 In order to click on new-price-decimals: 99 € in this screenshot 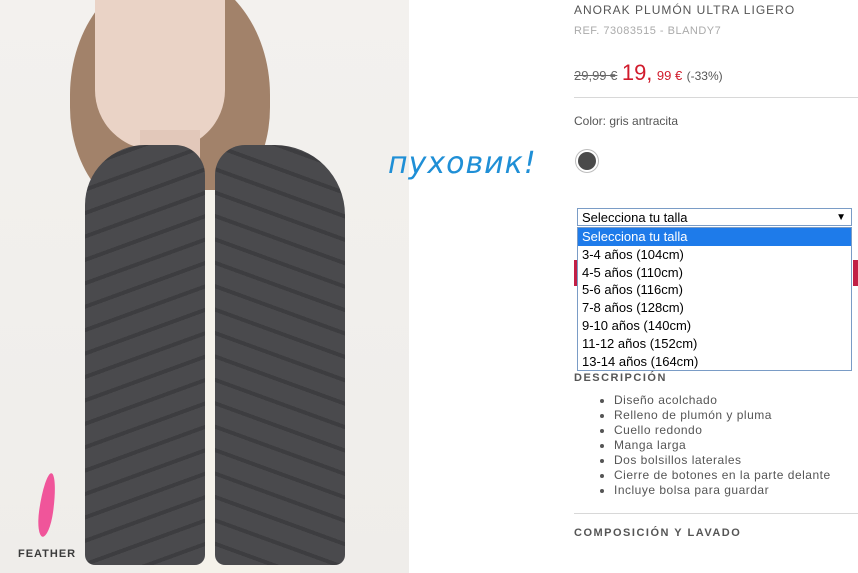, I will do `click(669, 75)`.